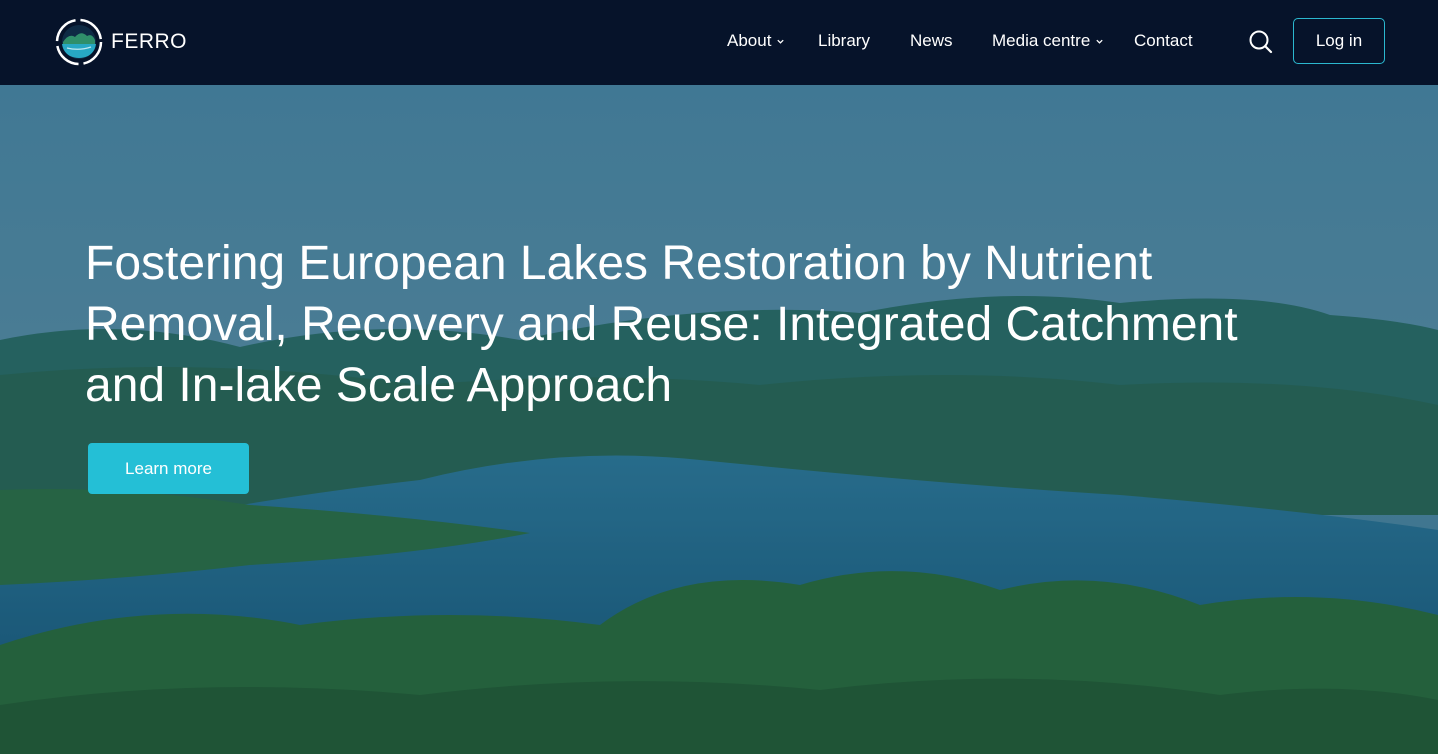  Describe the element at coordinates (1339, 41) in the screenshot. I see `login-button: Log in` at that location.